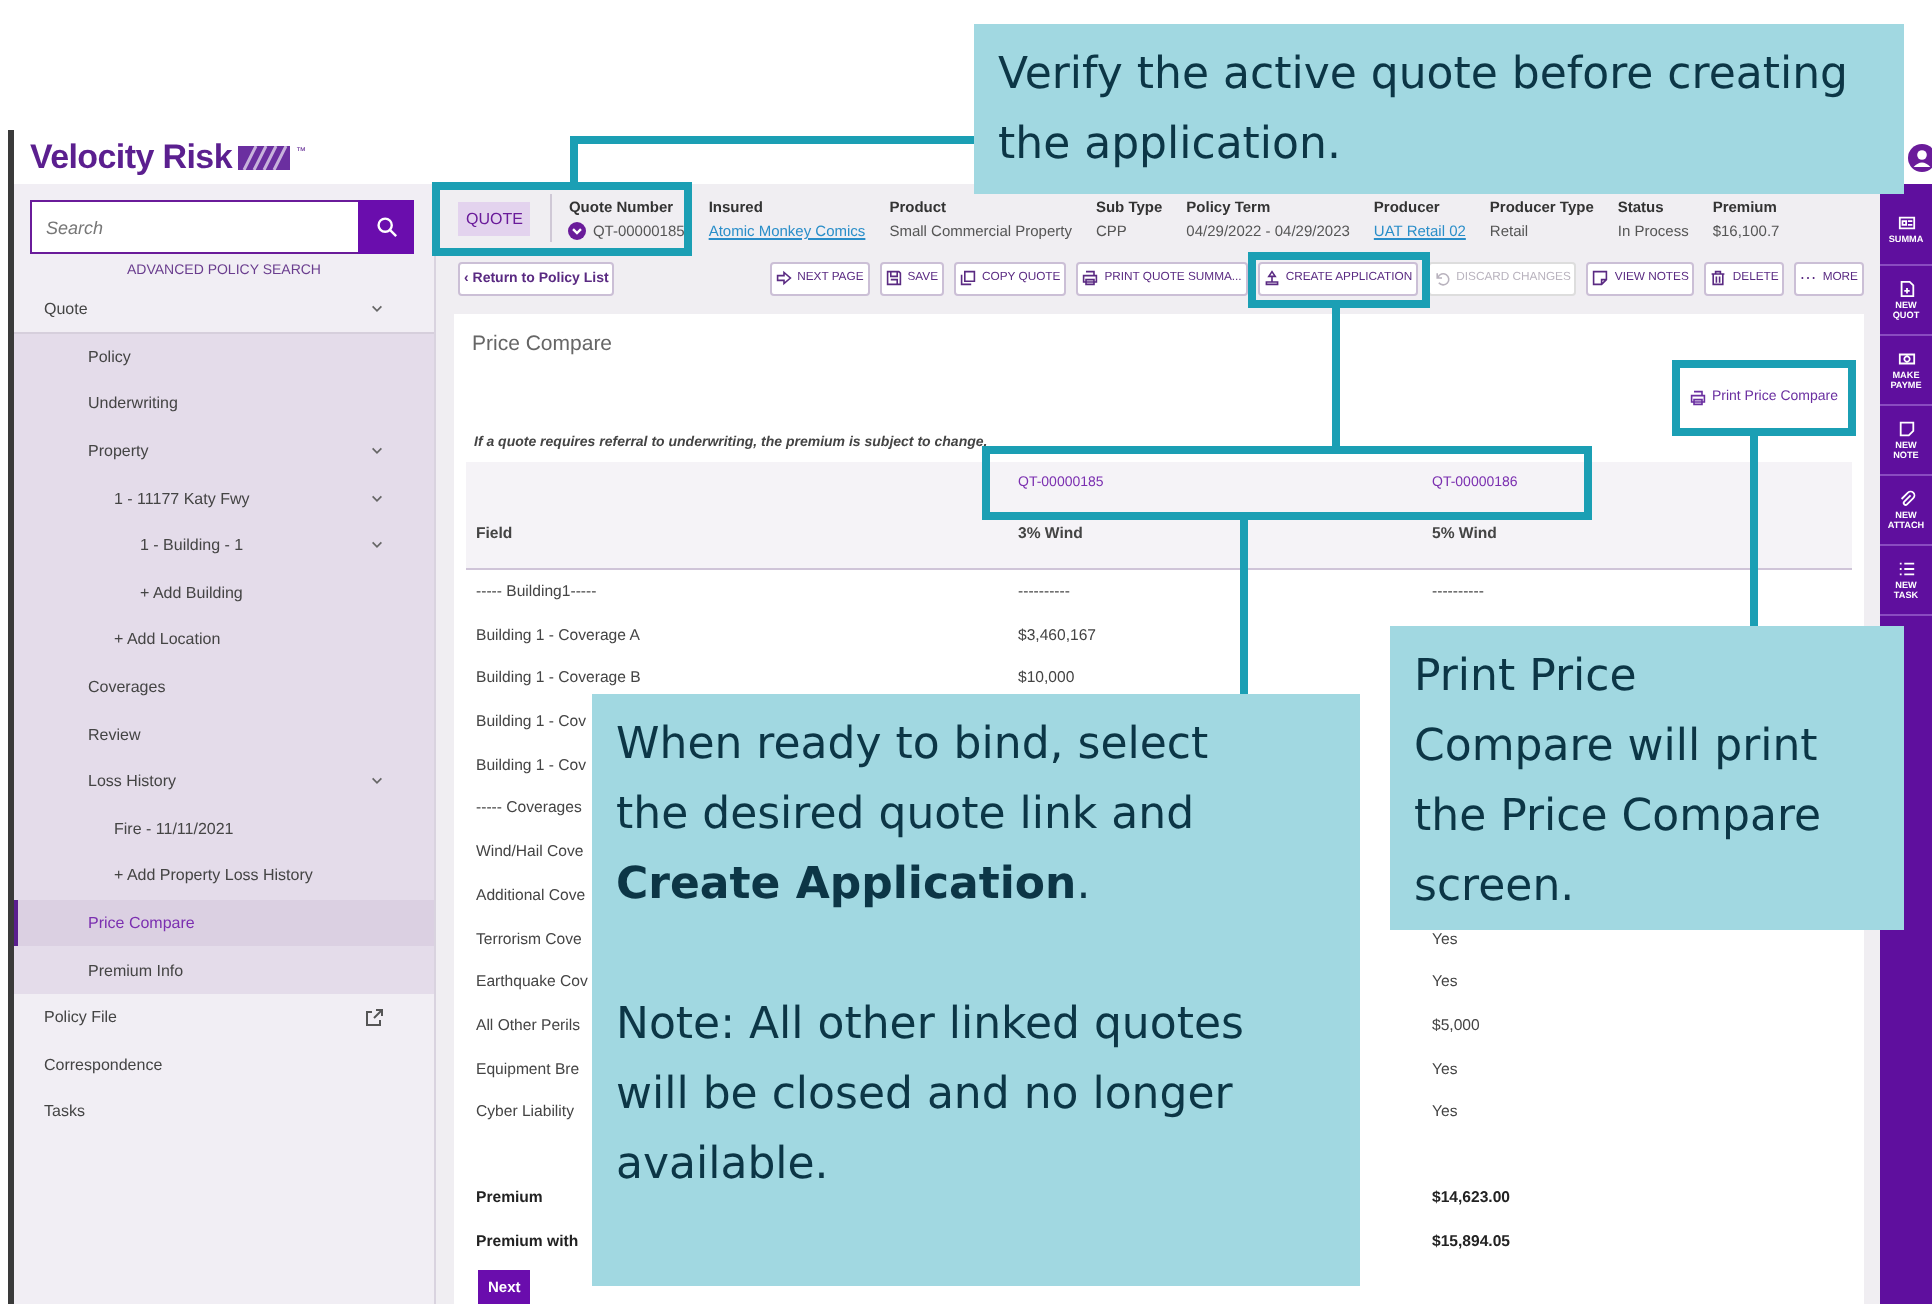 The image size is (1932, 1304). I want to click on stamp-icon, so click(1271, 278).